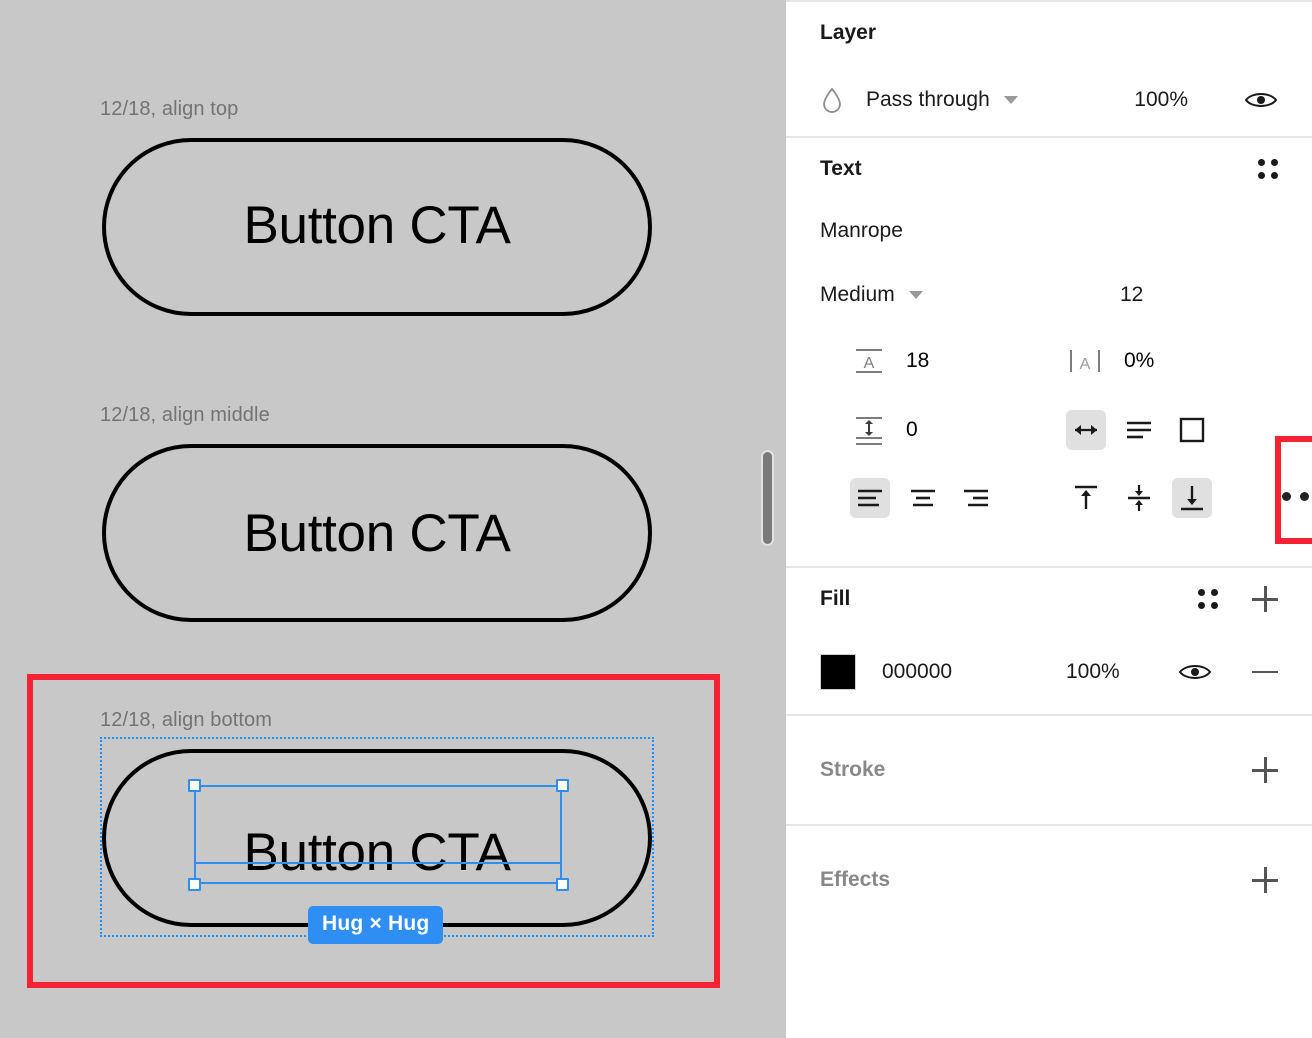 The width and height of the screenshot is (1312, 1038). I want to click on resize-handle-top-left, so click(194, 785).